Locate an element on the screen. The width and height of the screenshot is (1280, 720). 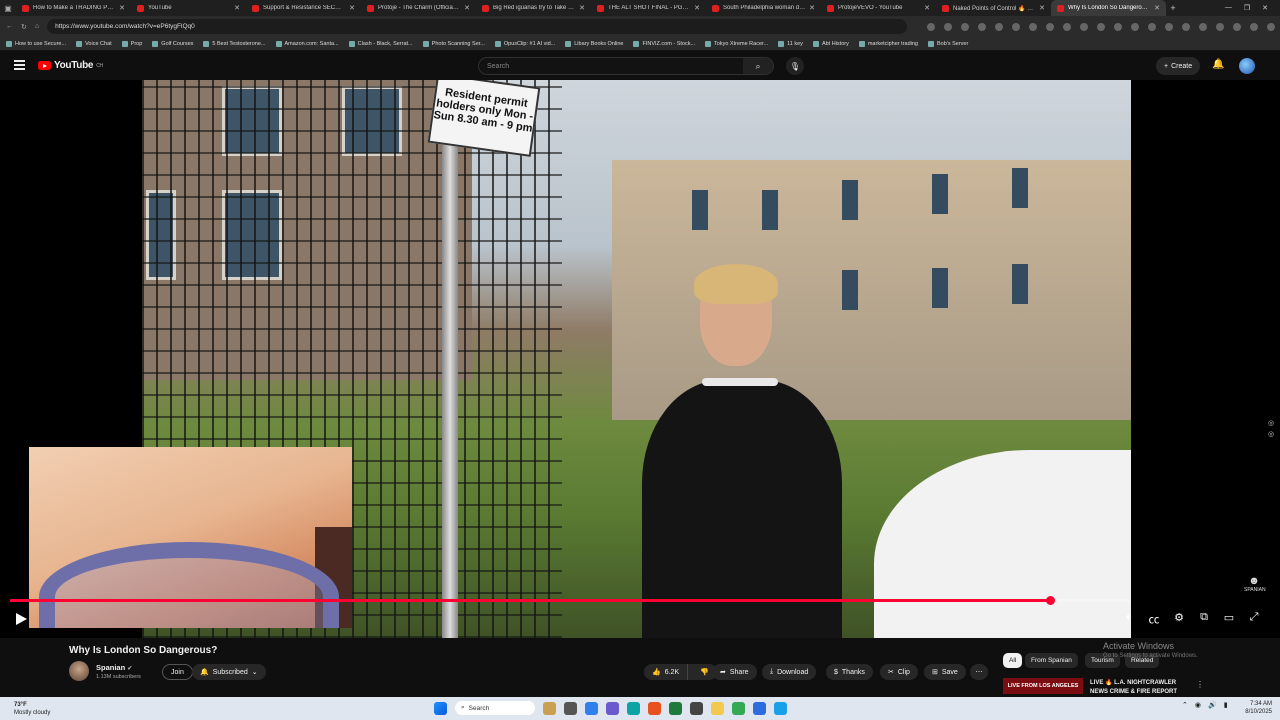
close-icon: ✕ is located at coordinates (1265, 8).